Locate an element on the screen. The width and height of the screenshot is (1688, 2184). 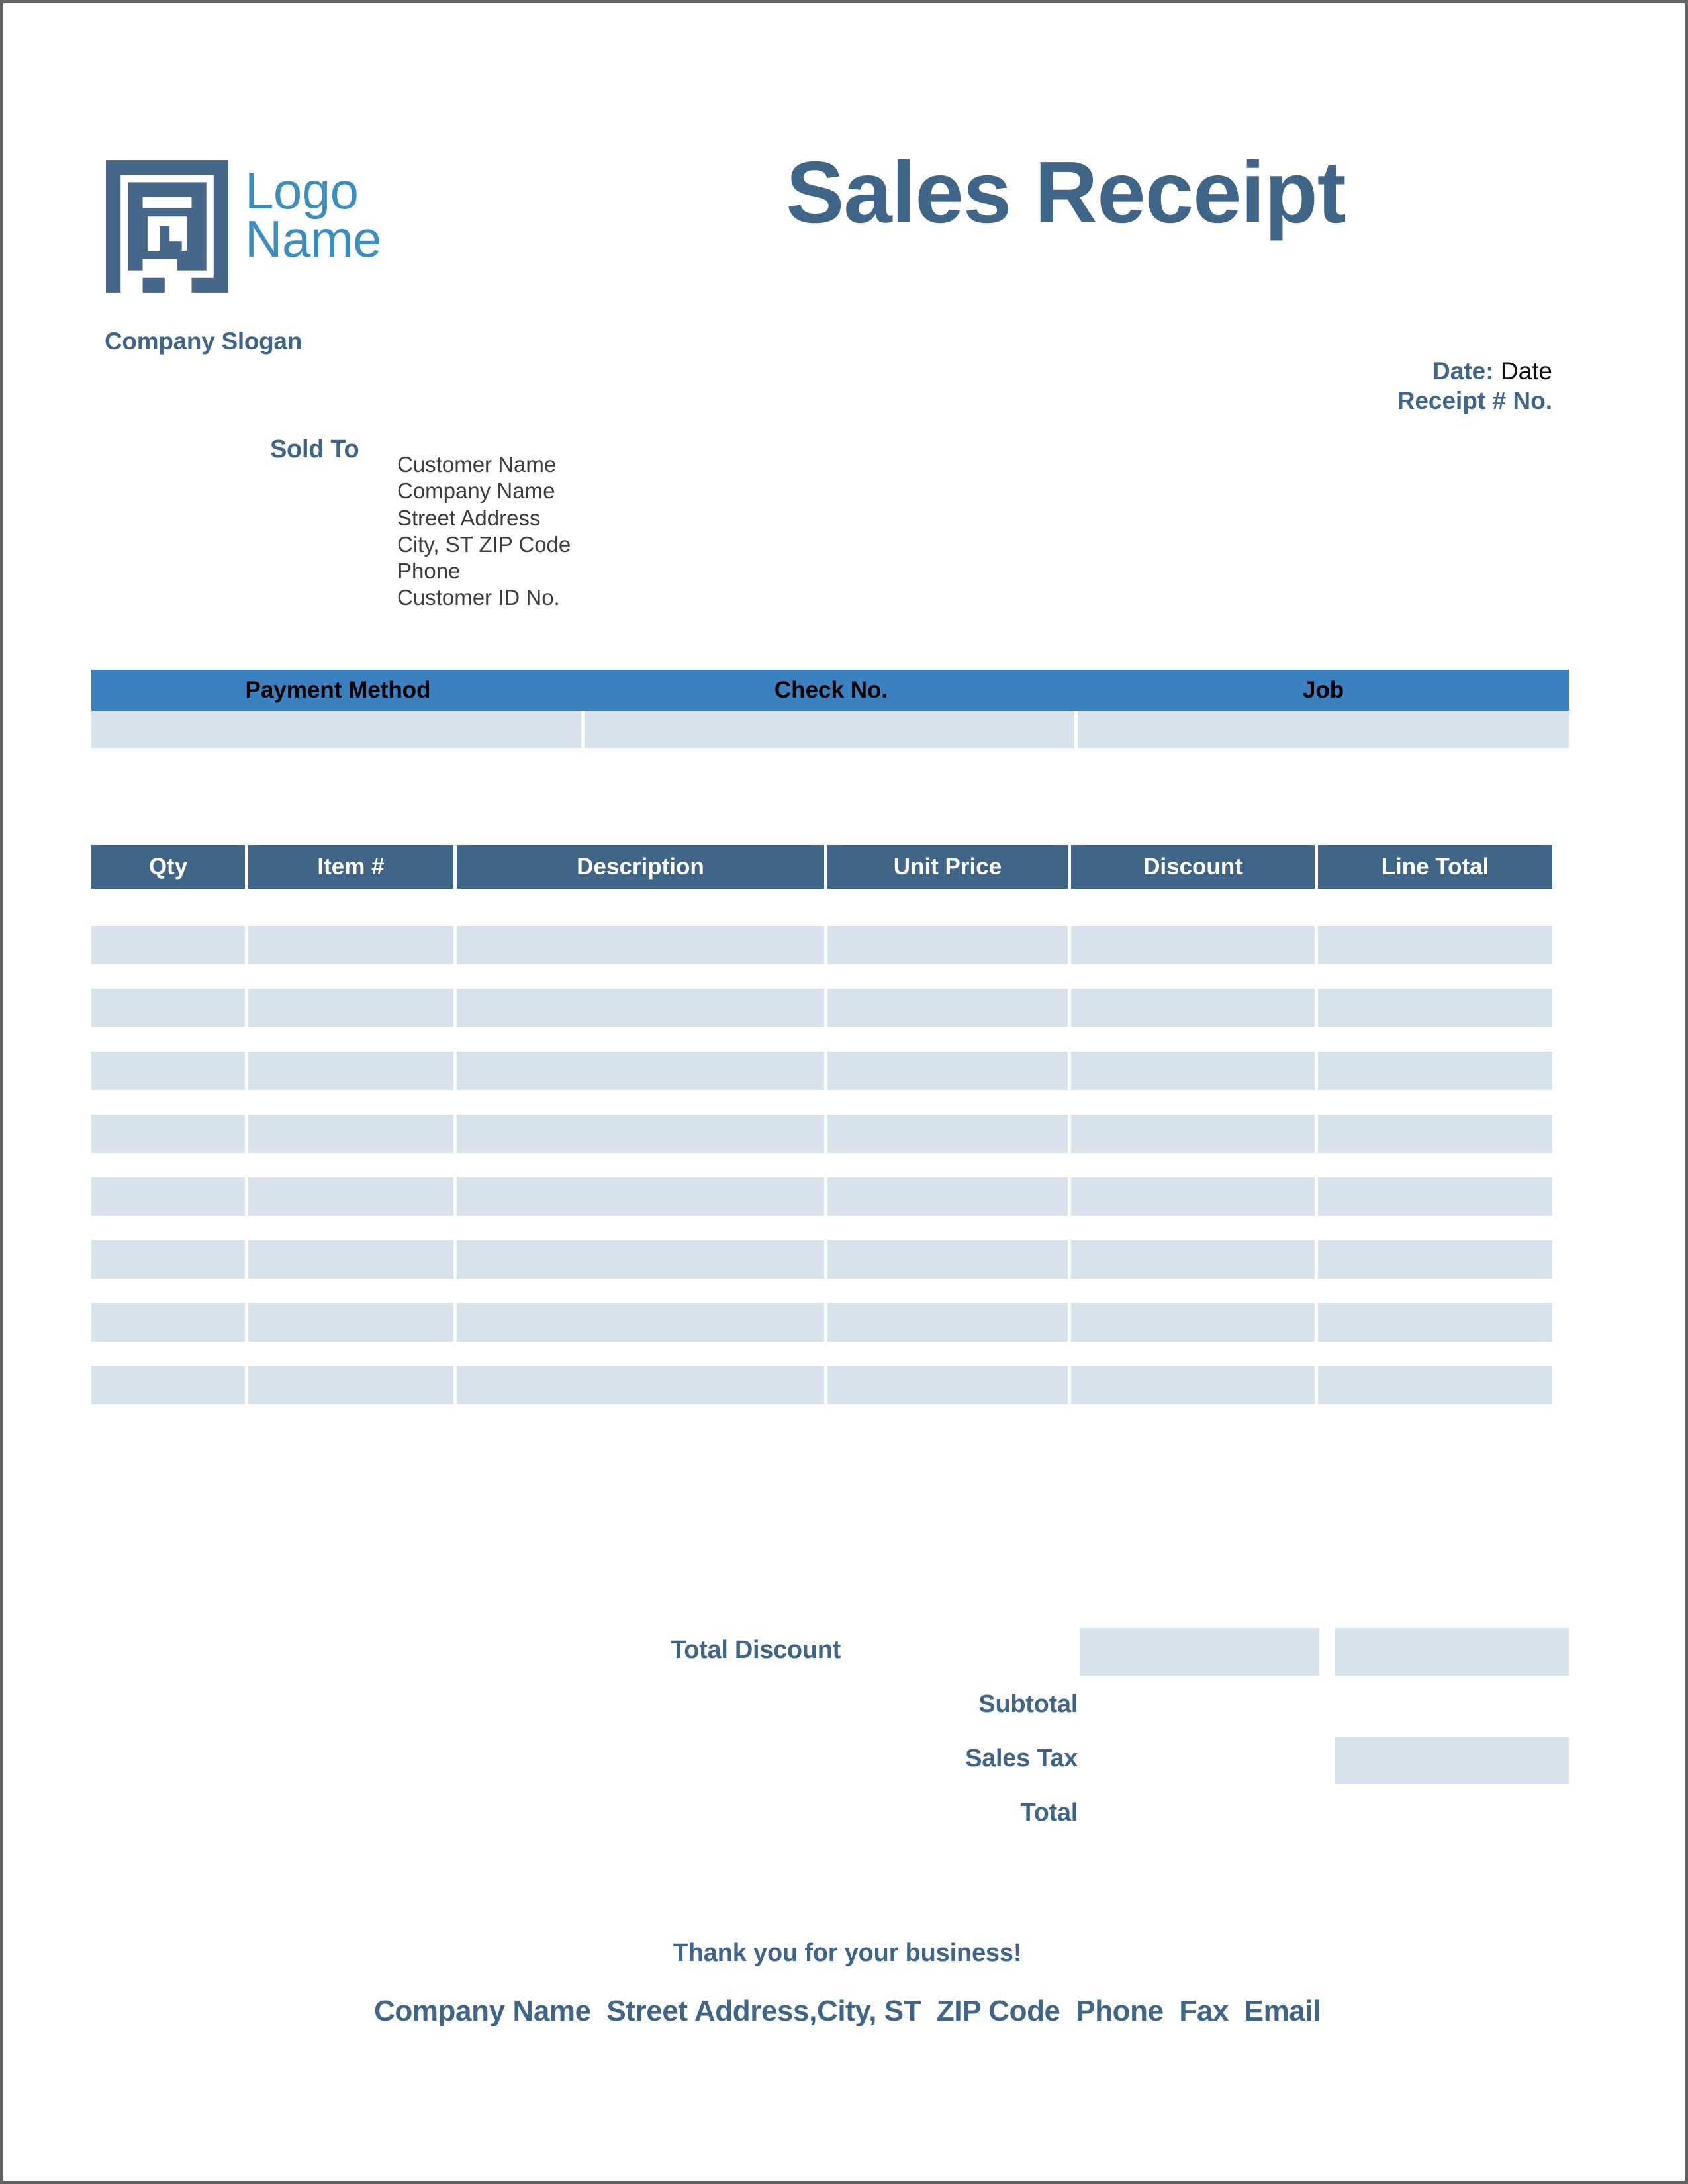
total-discount-line-field is located at coordinates (1452, 1652).